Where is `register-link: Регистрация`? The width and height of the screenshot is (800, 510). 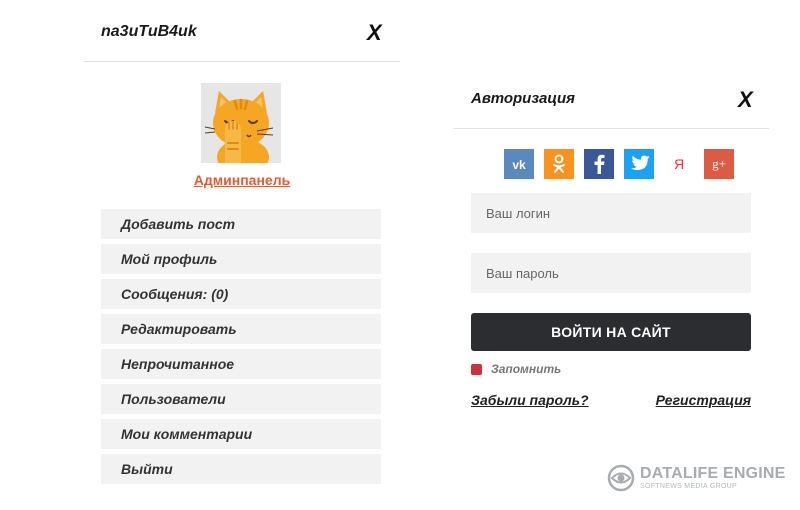
register-link: Регистрация is located at coordinates (703, 400).